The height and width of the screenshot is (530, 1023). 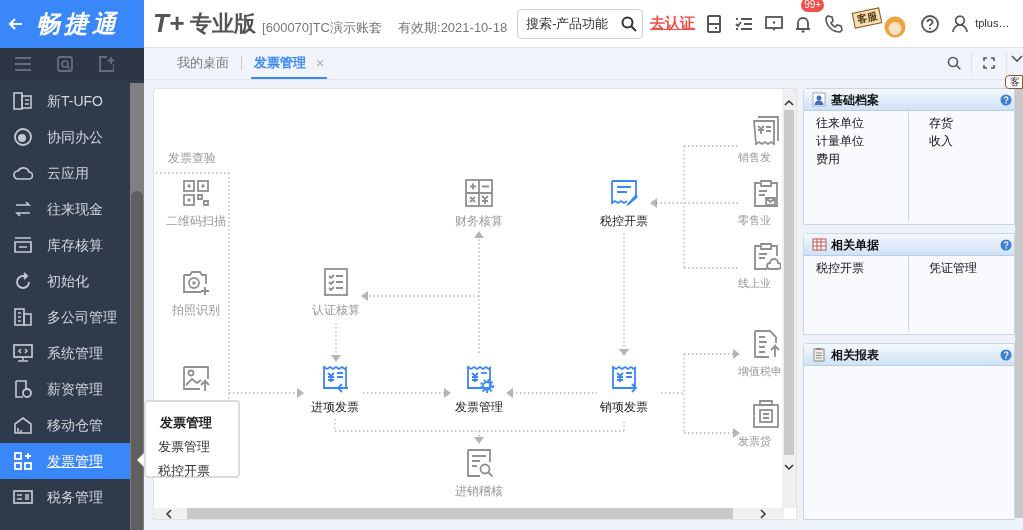 I want to click on monitor-code-icon, so click(x=23, y=353).